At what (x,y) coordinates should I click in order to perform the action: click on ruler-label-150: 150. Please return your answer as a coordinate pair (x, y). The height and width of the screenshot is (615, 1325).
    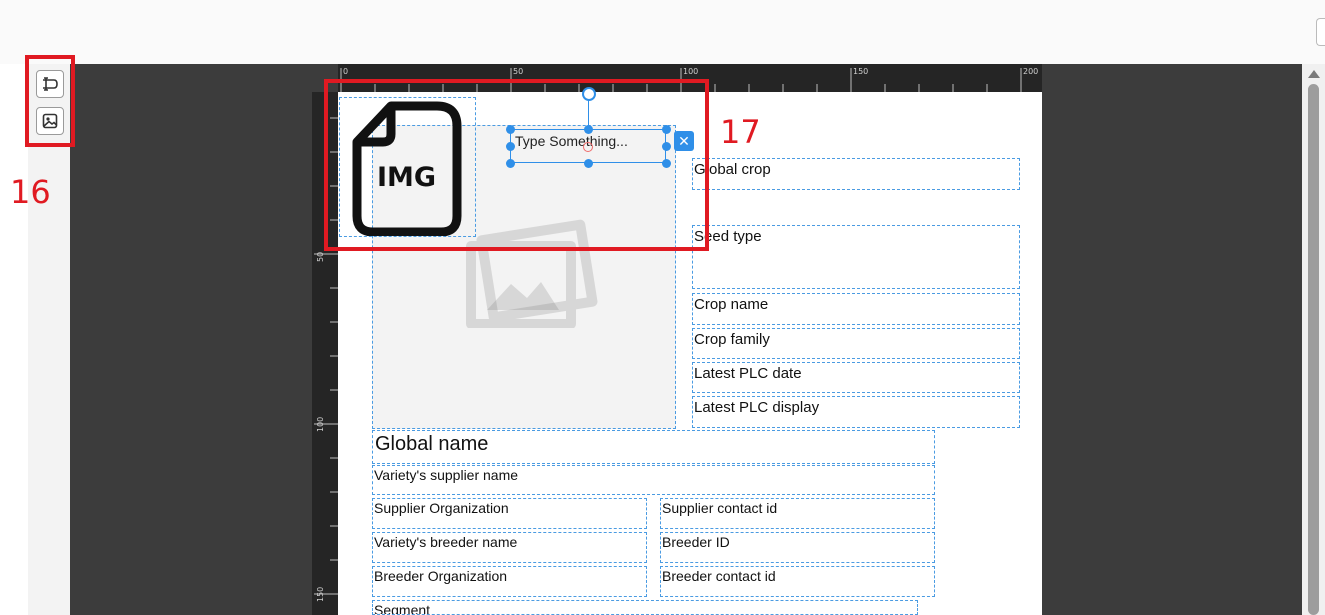
    Looking at the image, I should click on (861, 71).